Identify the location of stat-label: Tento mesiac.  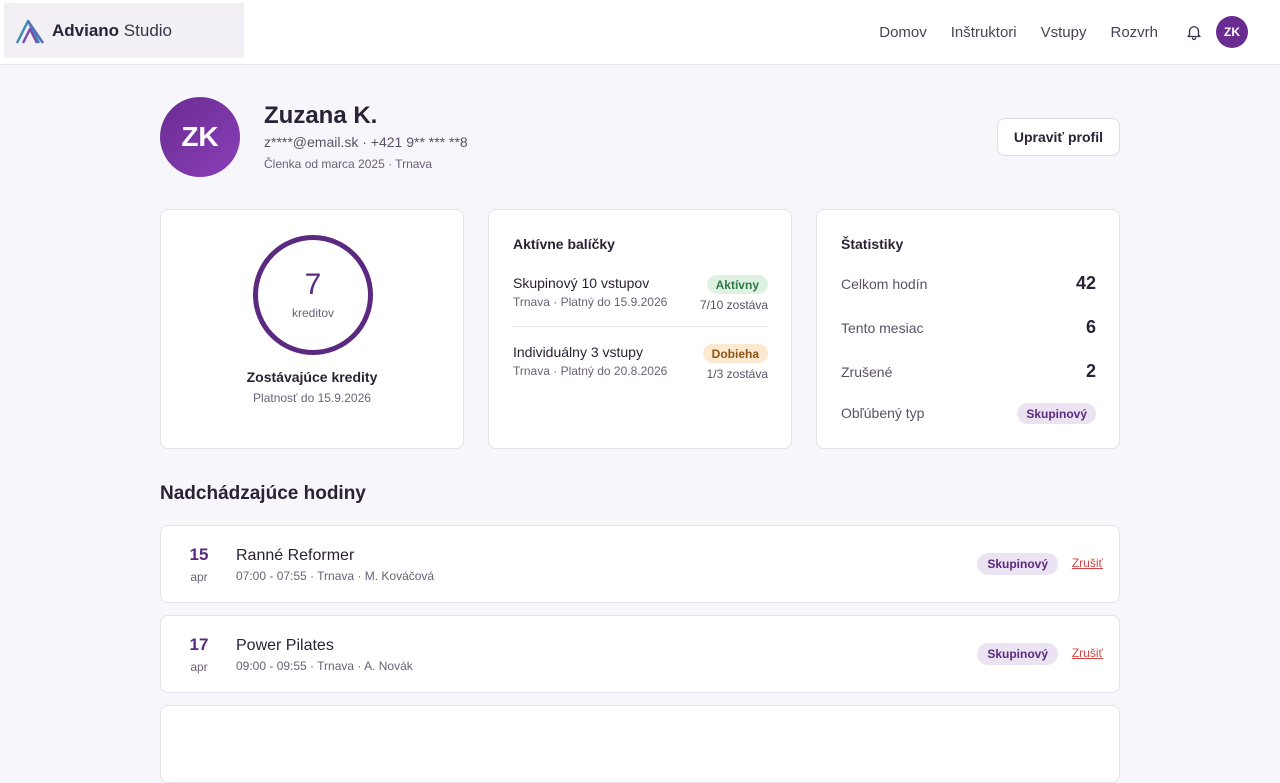
(882, 328).